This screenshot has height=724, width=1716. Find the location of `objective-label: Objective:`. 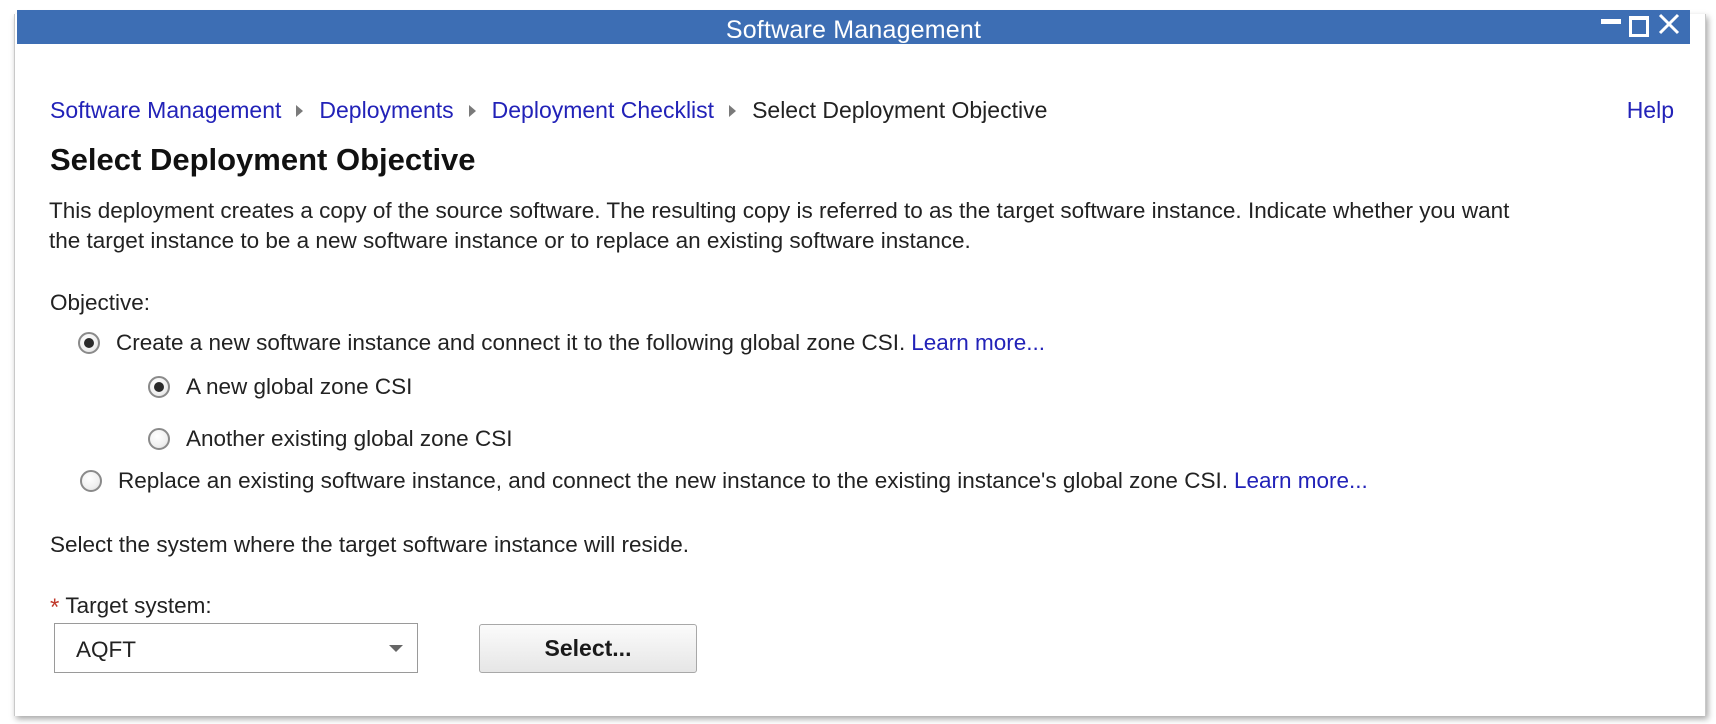

objective-label: Objective: is located at coordinates (100, 302).